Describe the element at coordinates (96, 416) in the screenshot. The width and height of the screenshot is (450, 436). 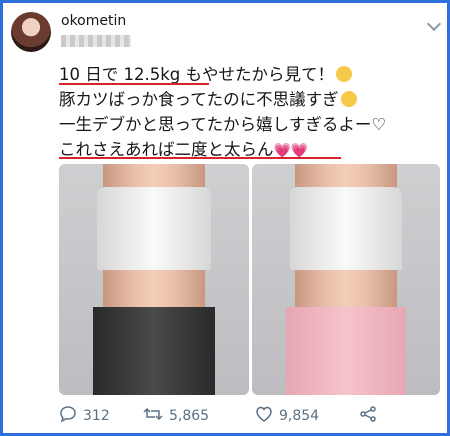
I see `reply-count: 312` at that location.